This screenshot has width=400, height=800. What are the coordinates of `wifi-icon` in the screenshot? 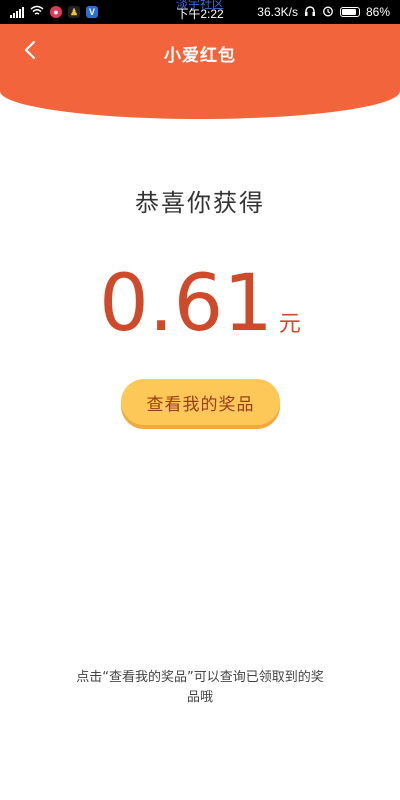 It's located at (37, 12).